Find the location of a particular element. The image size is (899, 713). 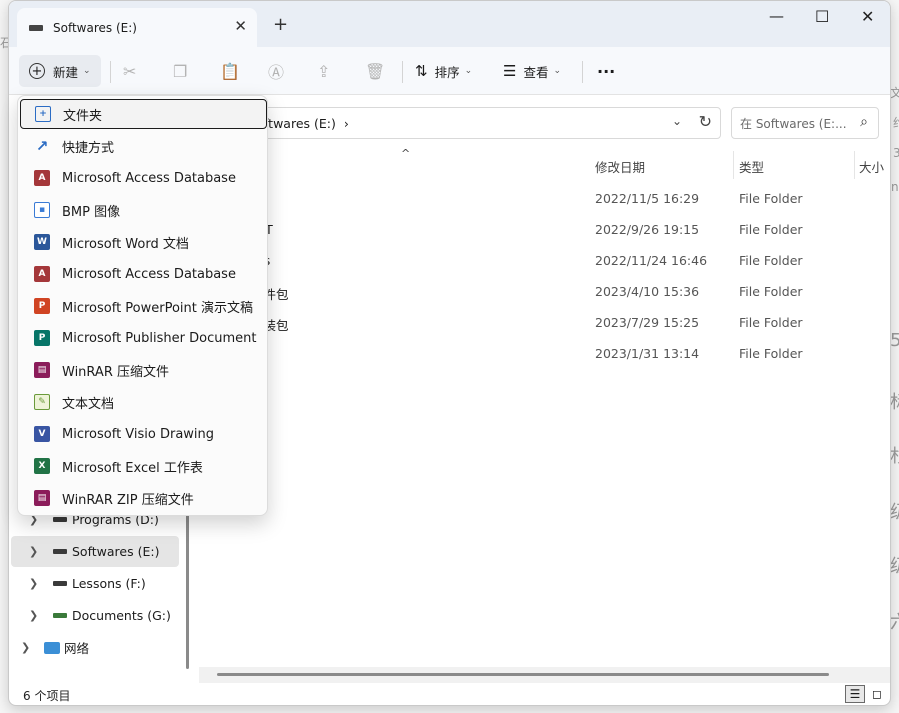

search-input: 在 Softwares (E:... ⌕ is located at coordinates (805, 123).